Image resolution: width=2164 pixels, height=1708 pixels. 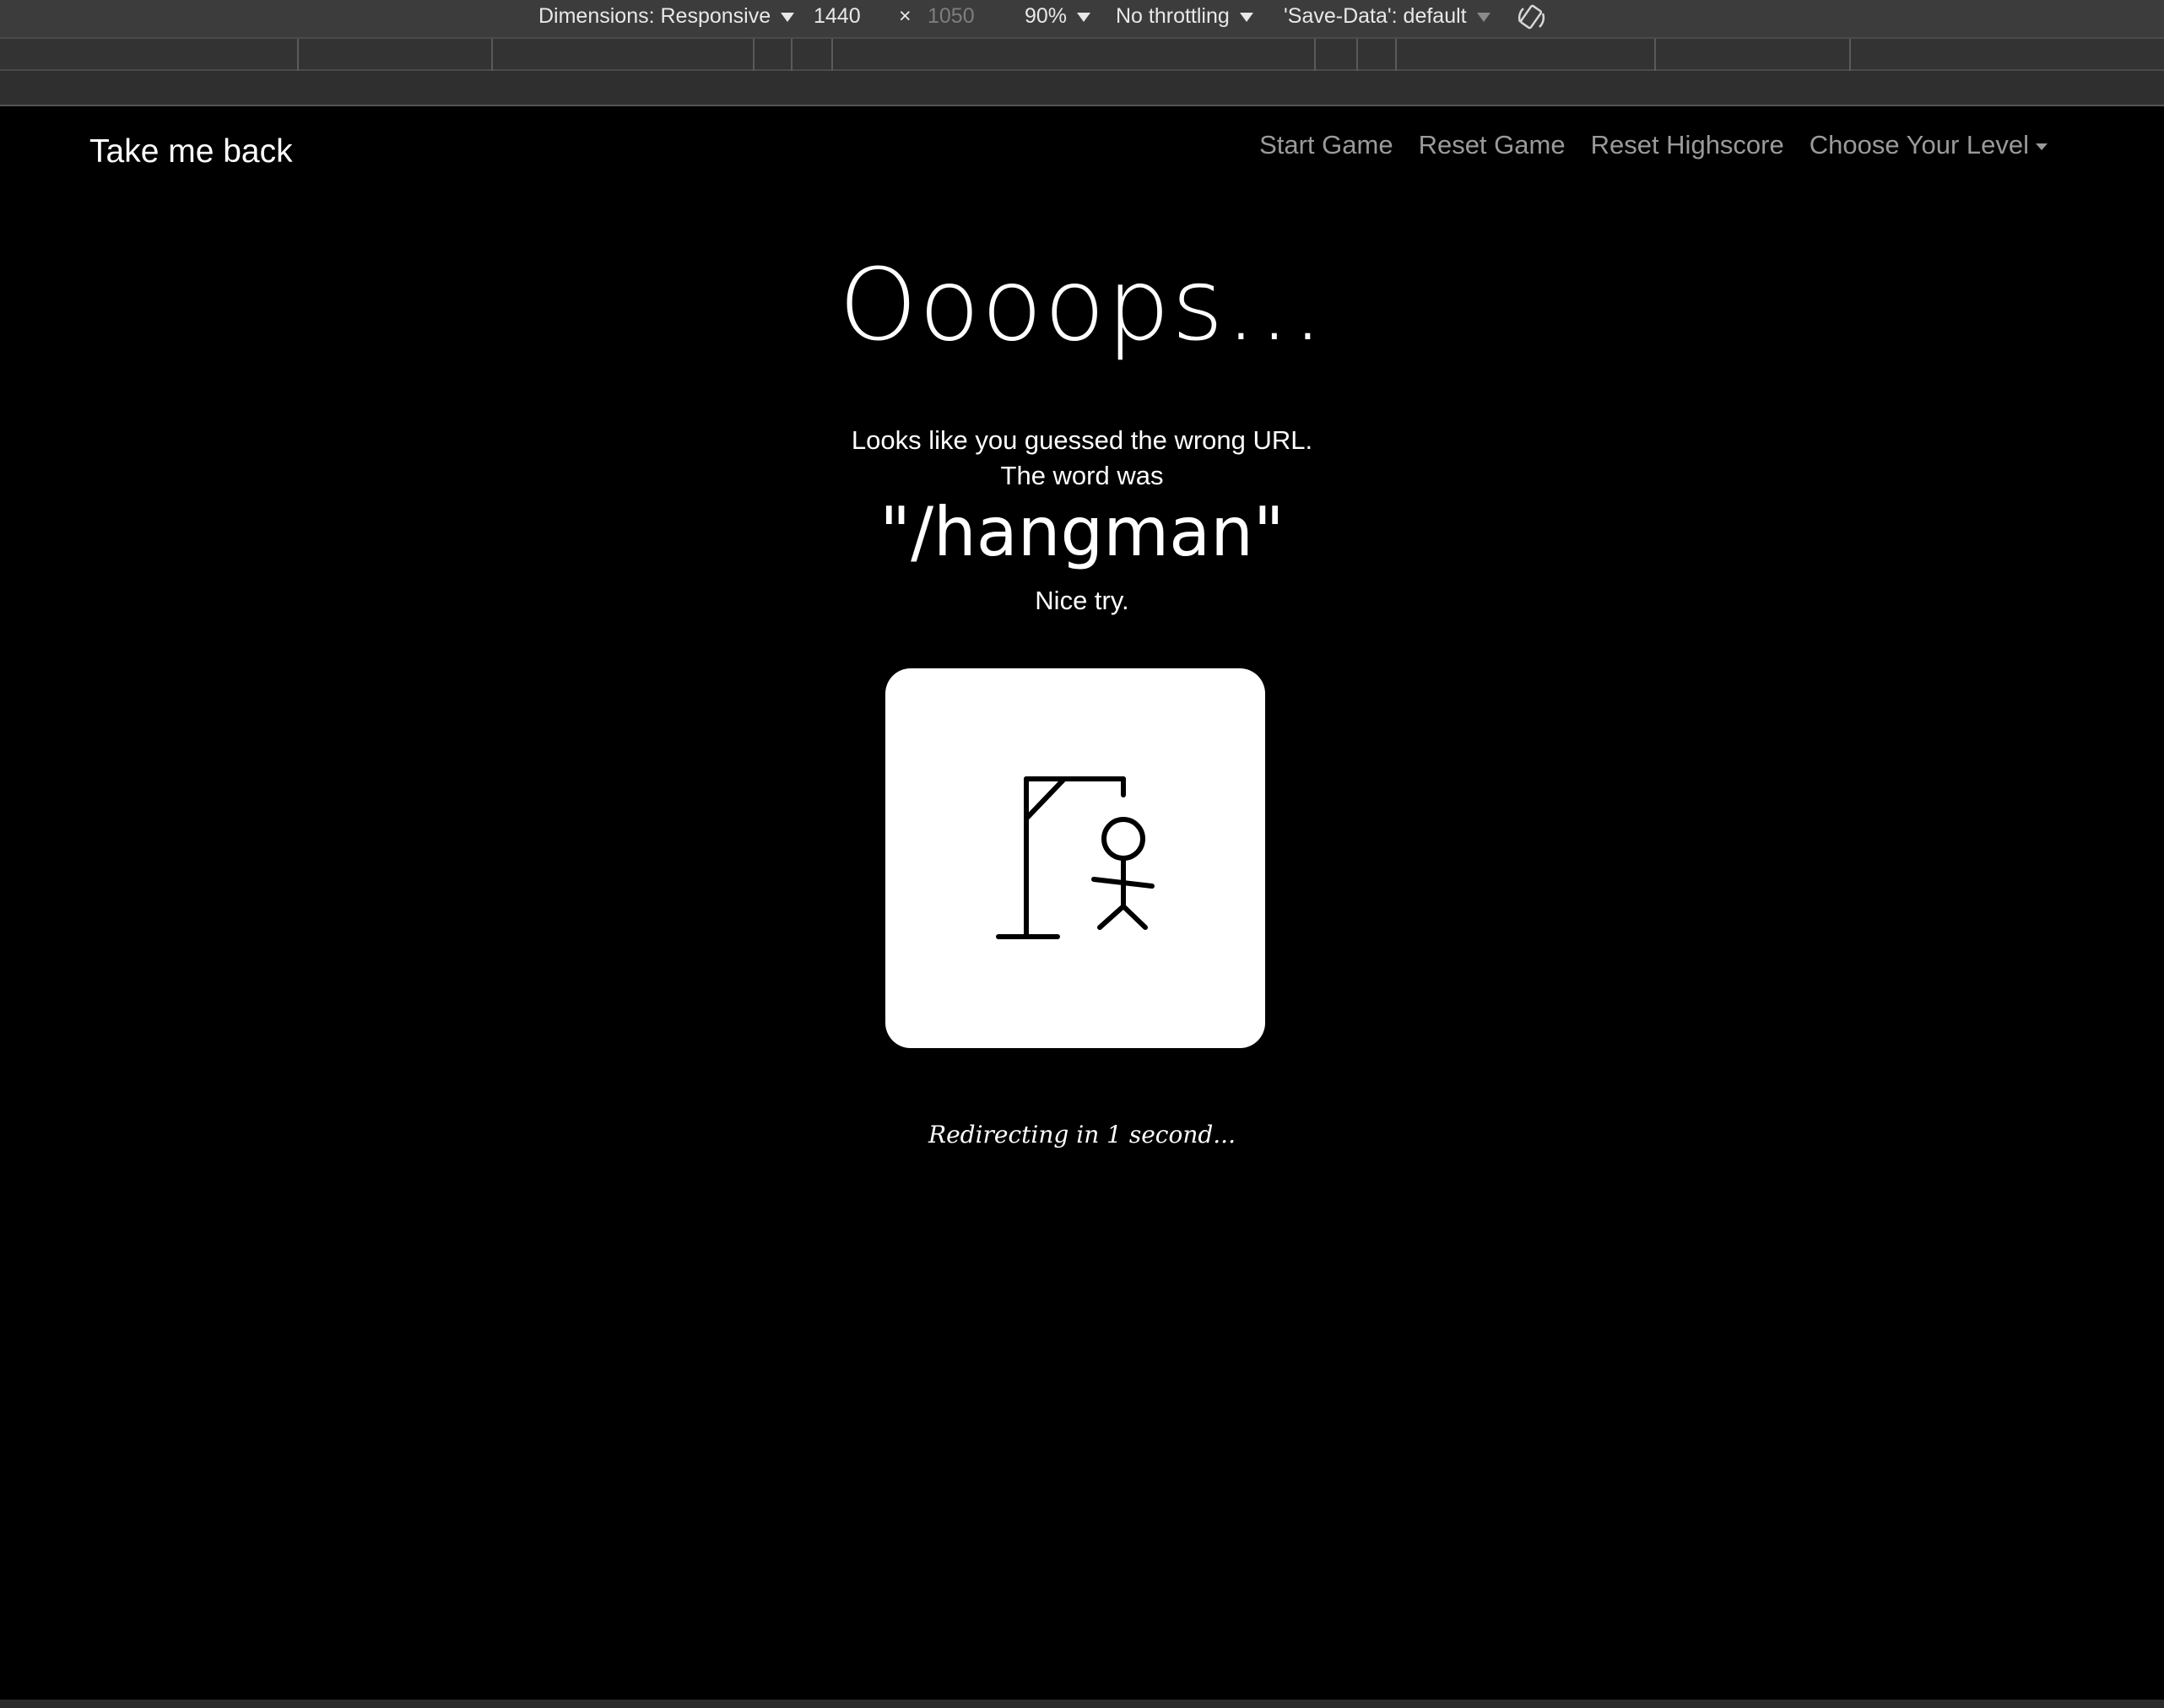 I want to click on save-data-label: 'Save-Data': default, so click(x=1375, y=16).